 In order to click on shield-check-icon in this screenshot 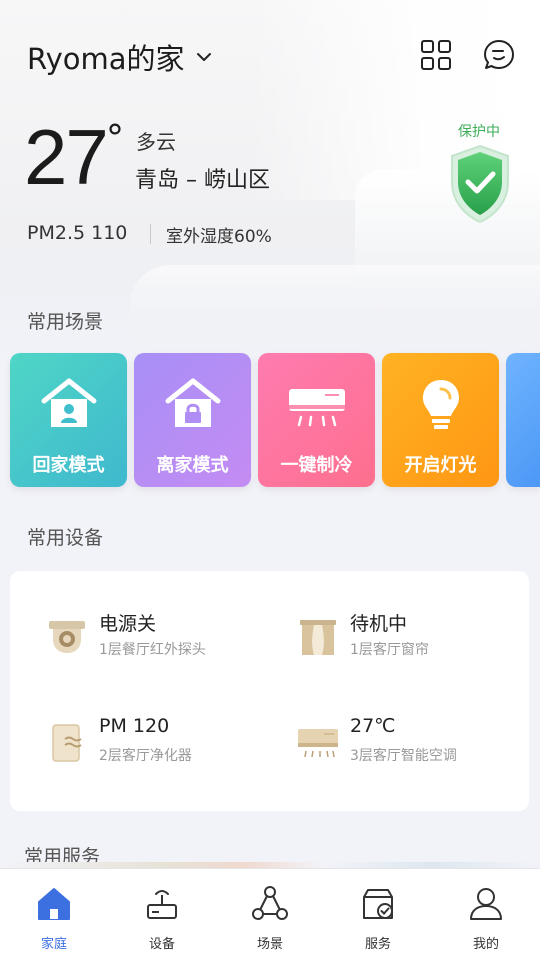, I will do `click(480, 184)`.